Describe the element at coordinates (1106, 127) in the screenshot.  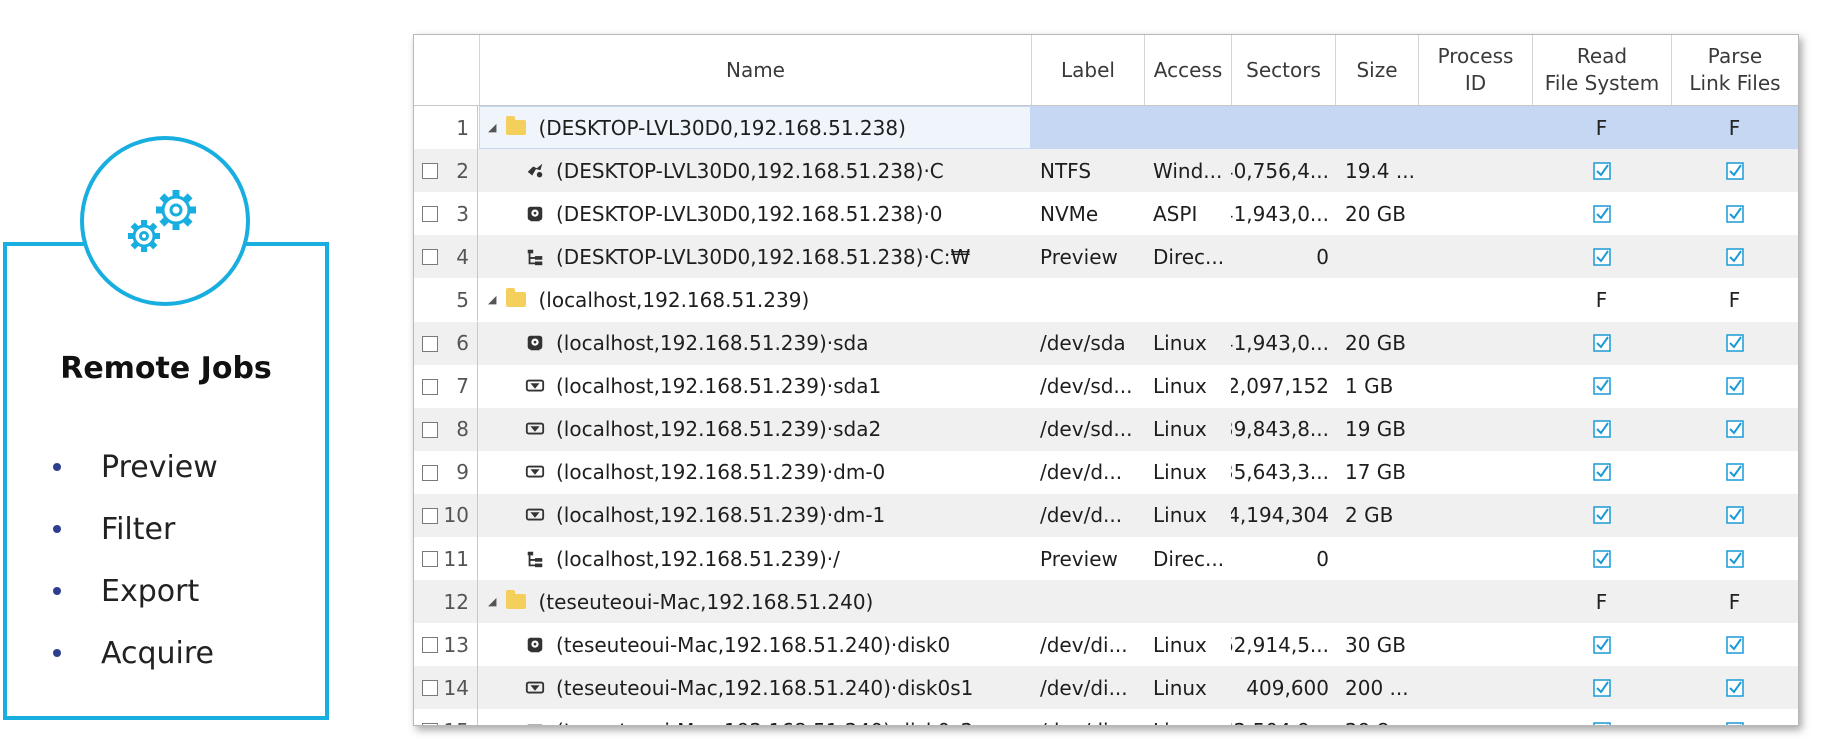
I see `table-row-group: 1 ◢ (DESKTOP-LVL30D0,192.168.51.238) F F` at that location.